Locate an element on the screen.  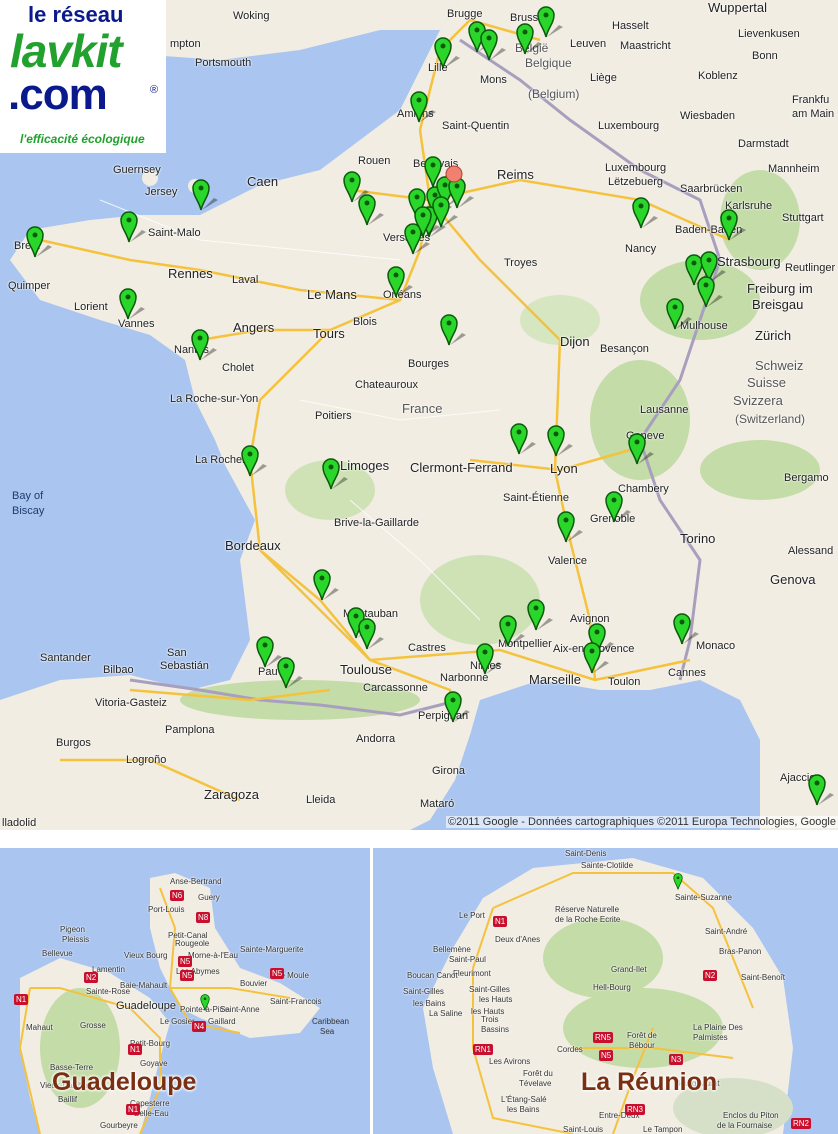
map-label: Saint-Malo is located at coordinates (174, 233).